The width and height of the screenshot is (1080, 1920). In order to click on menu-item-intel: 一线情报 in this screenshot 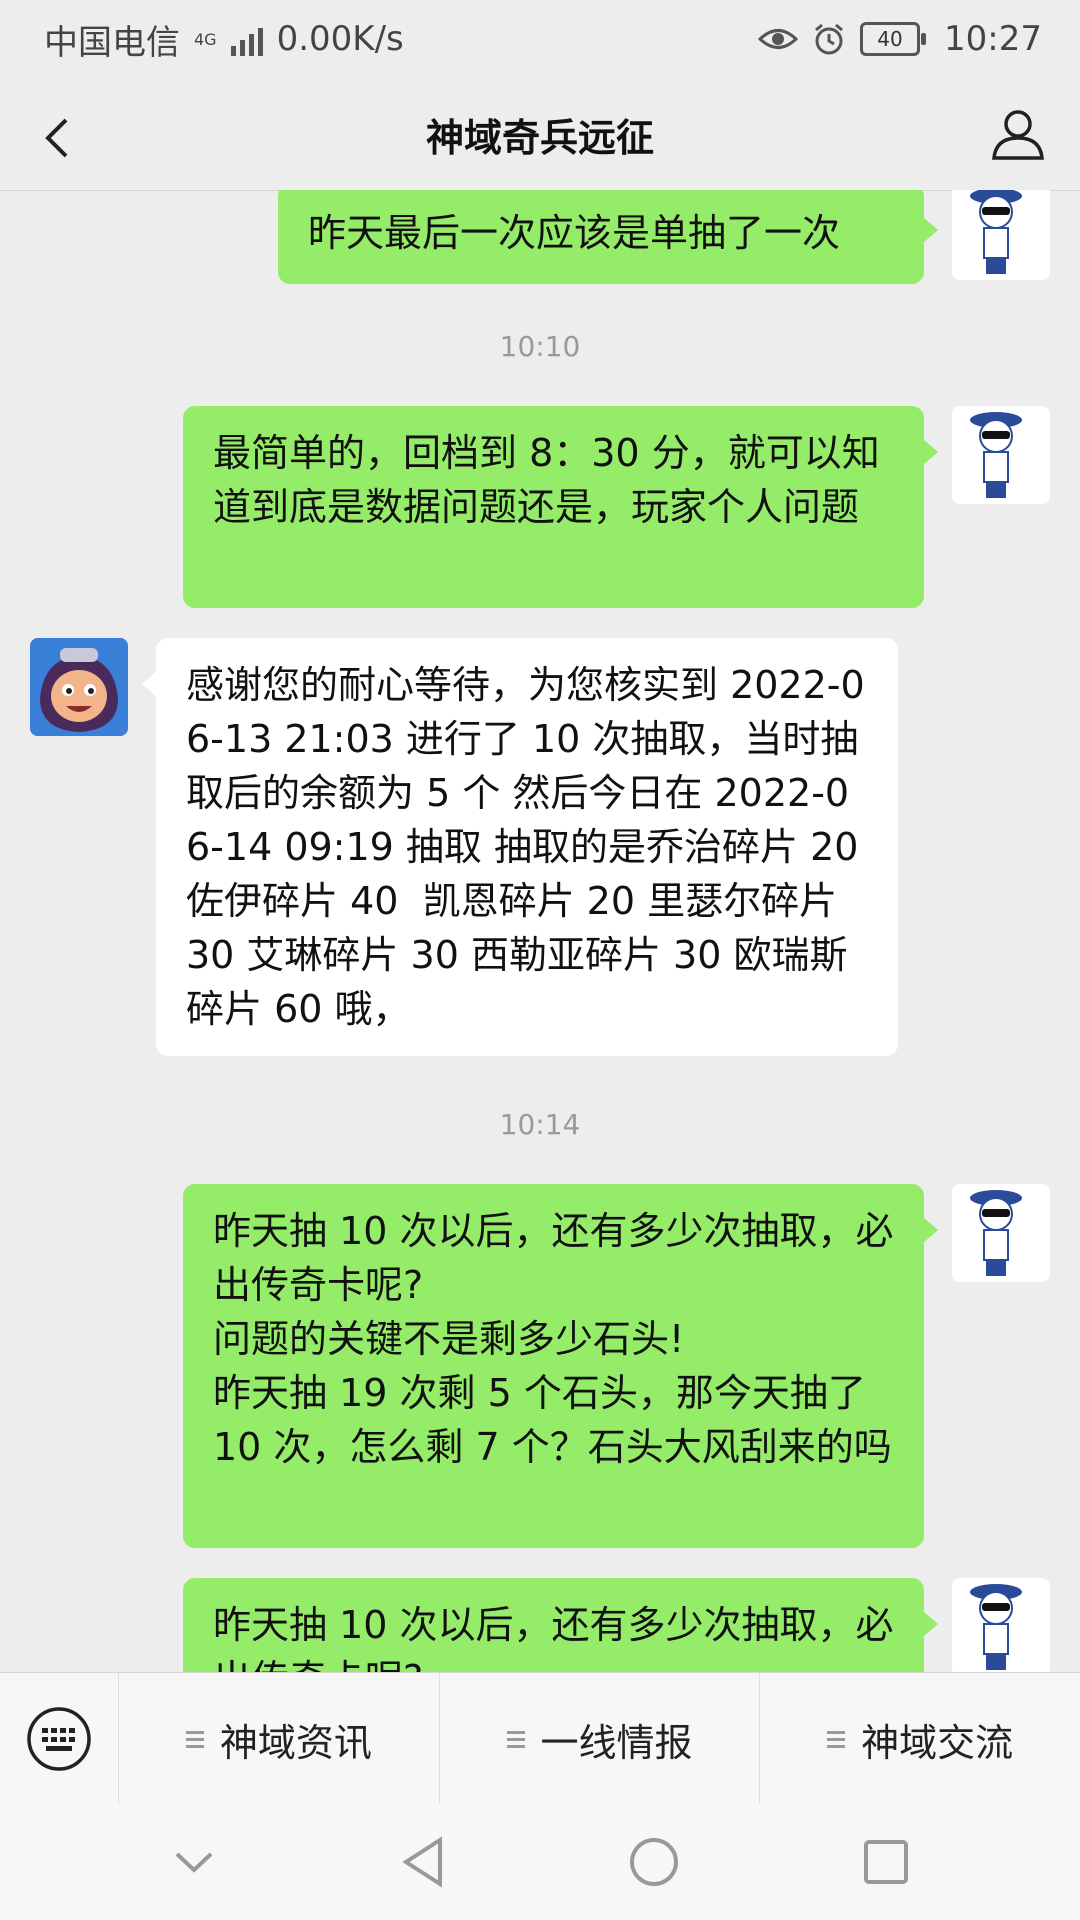, I will do `click(600, 1739)`.